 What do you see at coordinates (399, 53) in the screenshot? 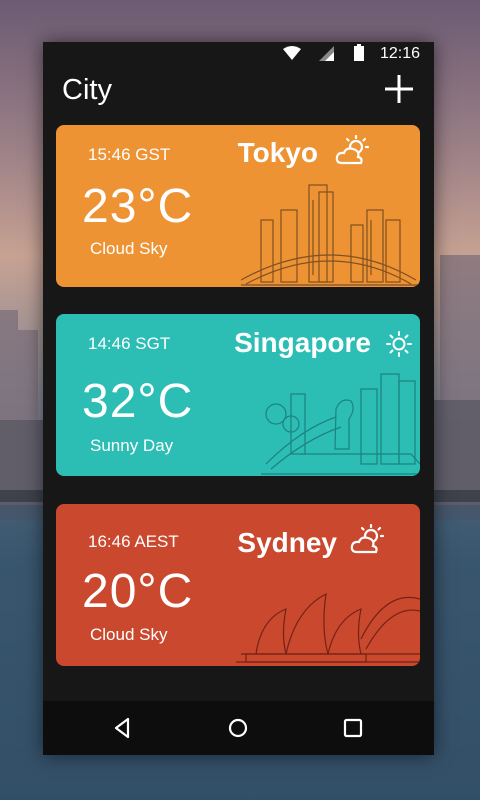
I see `status-time: 12:16` at bounding box center [399, 53].